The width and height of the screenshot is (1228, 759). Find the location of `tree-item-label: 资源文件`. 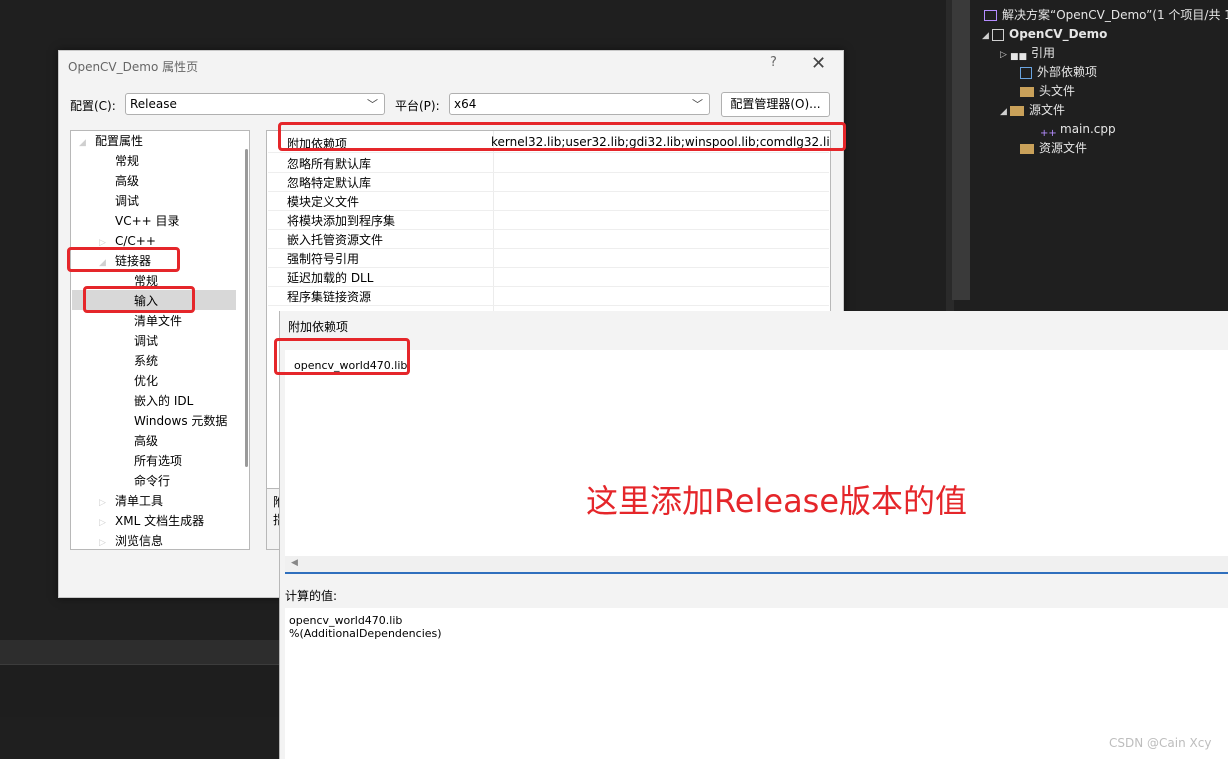

tree-item-label: 资源文件 is located at coordinates (1063, 148).